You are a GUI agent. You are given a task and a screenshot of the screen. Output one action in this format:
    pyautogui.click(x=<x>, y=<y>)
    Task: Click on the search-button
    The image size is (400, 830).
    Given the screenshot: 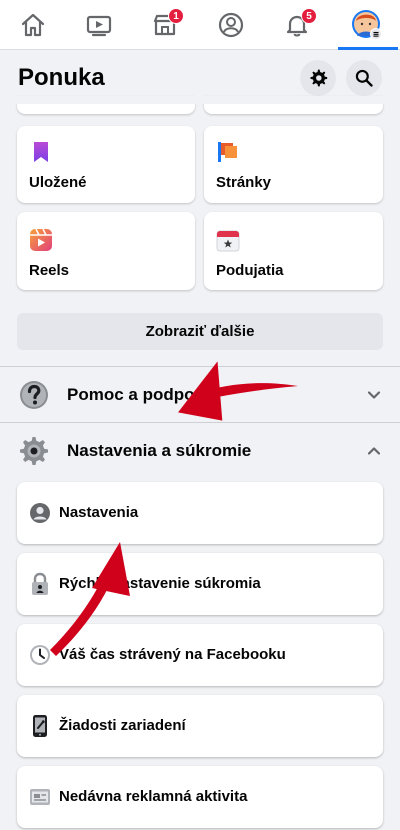 What is the action you would take?
    pyautogui.click(x=364, y=78)
    